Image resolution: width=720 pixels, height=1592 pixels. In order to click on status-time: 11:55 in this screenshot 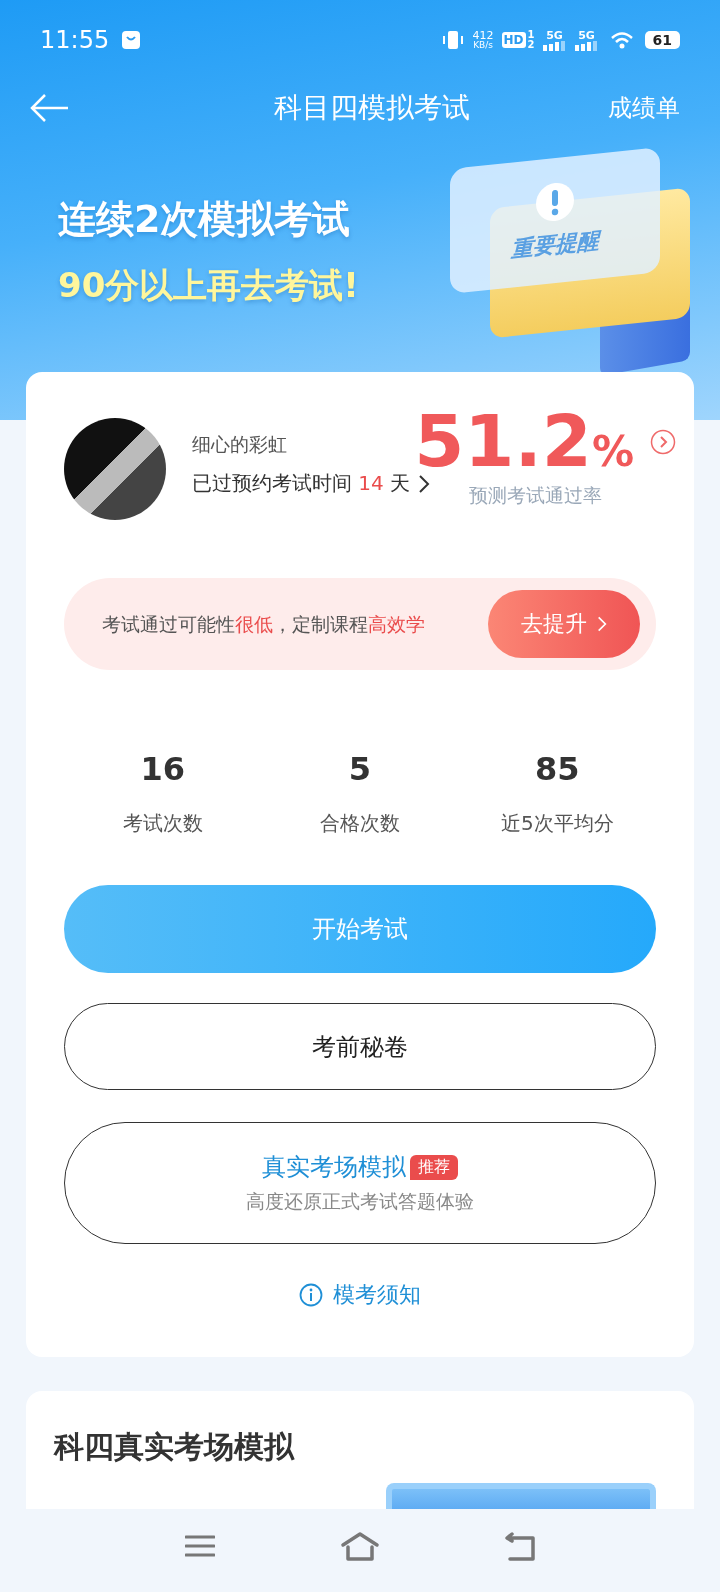, I will do `click(75, 40)`.